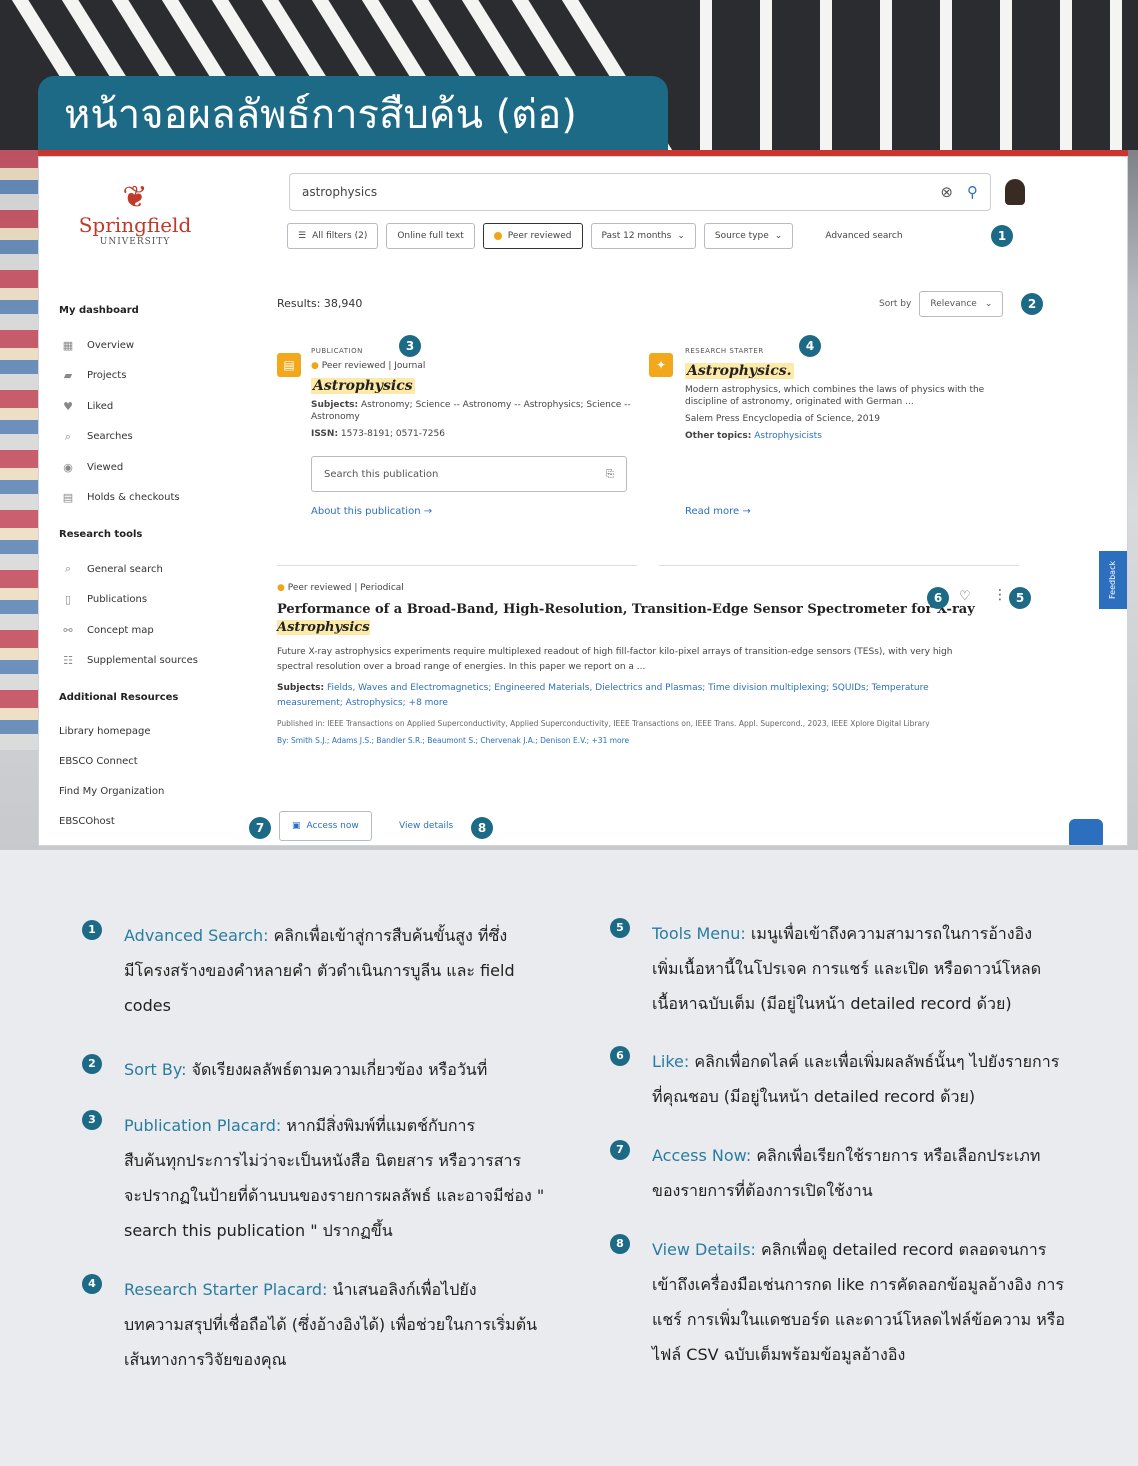  Describe the element at coordinates (895, 304) in the screenshot. I see `sort-label: Sort by` at that location.